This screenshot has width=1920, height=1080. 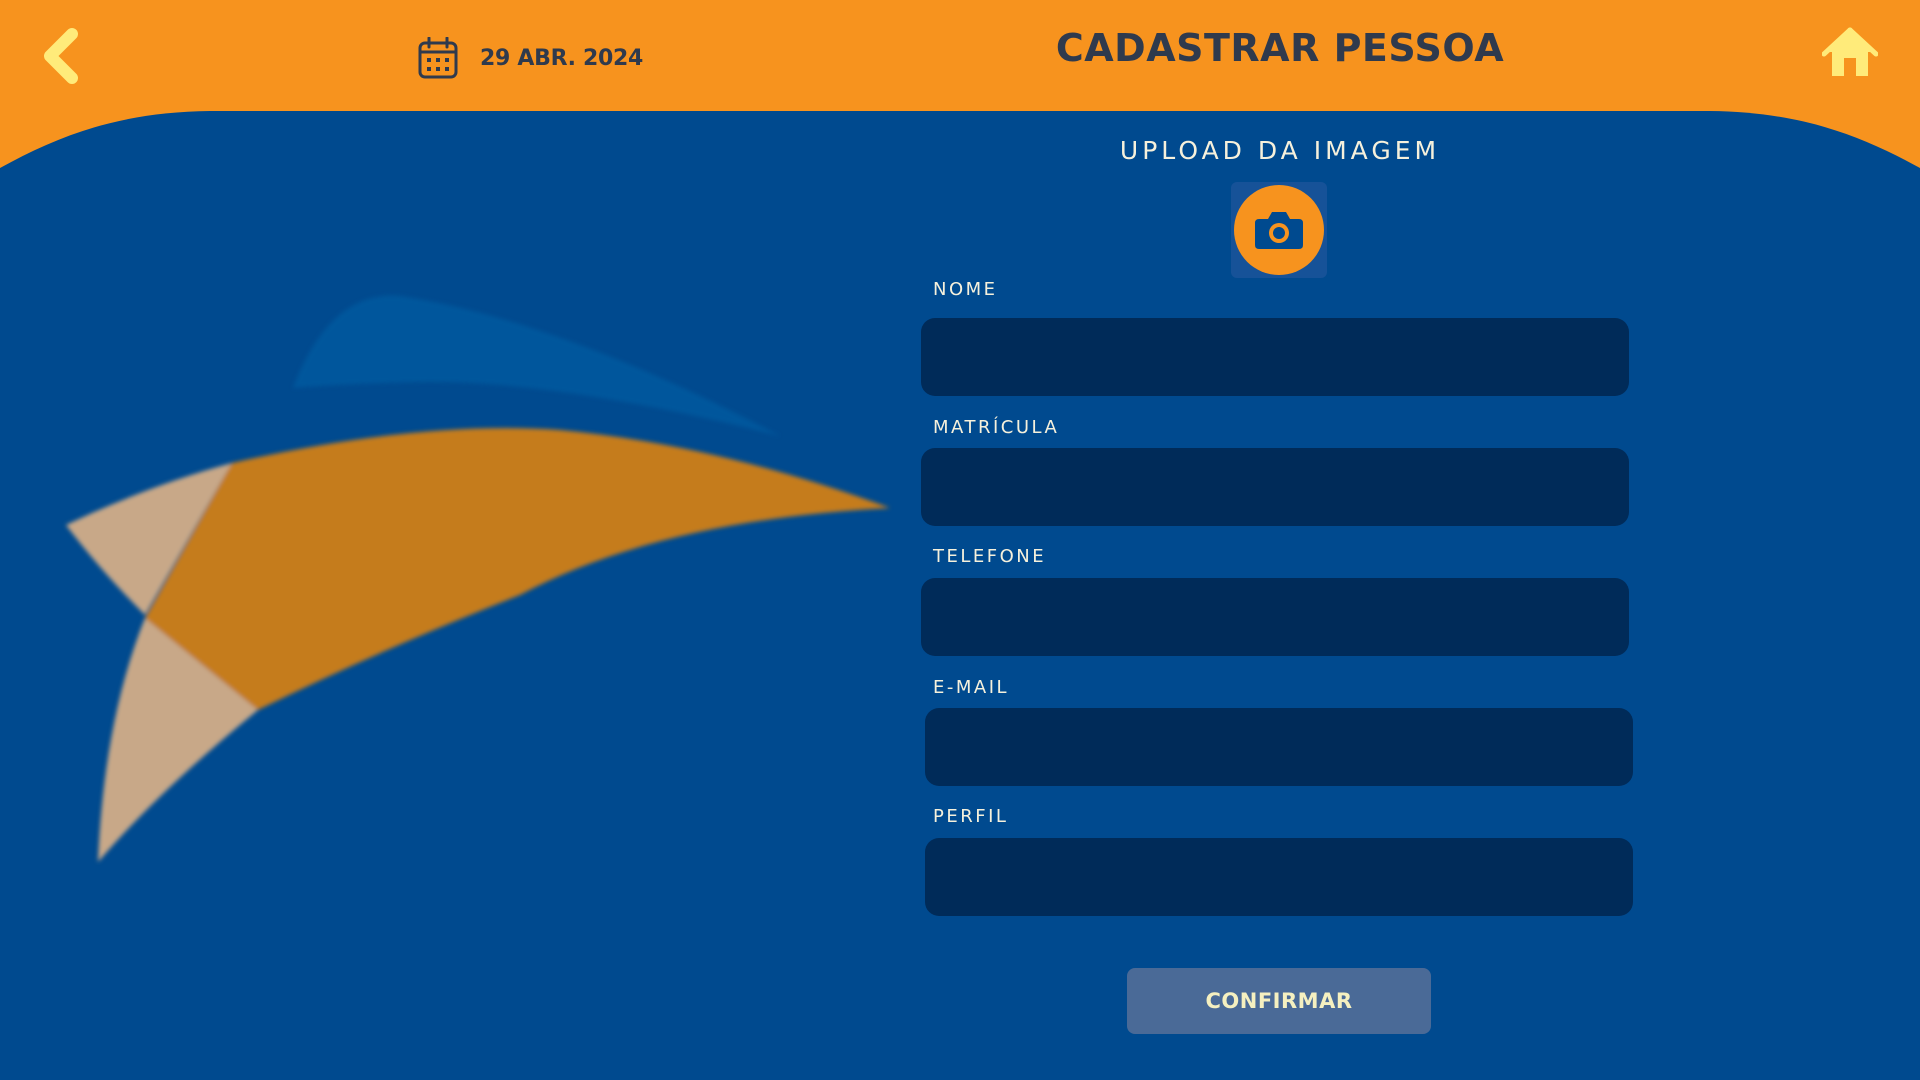 I want to click on page-title: CADASTRAR PESSOA, so click(x=1280, y=48).